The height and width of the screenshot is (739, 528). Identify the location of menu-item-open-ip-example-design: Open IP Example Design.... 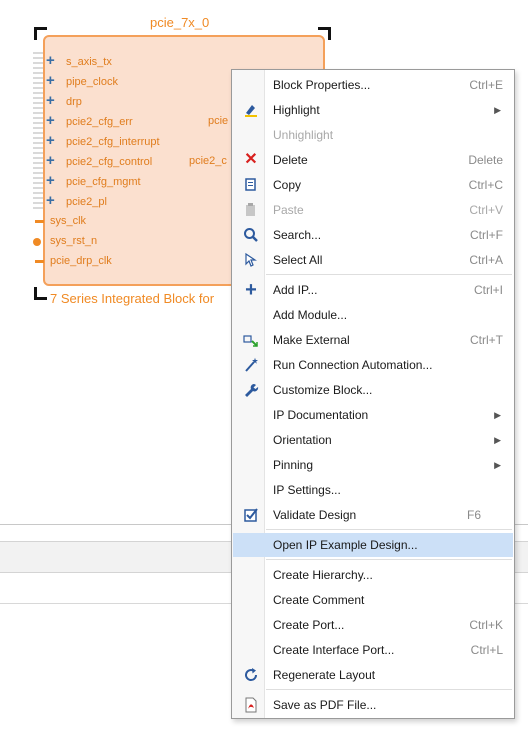
(373, 545).